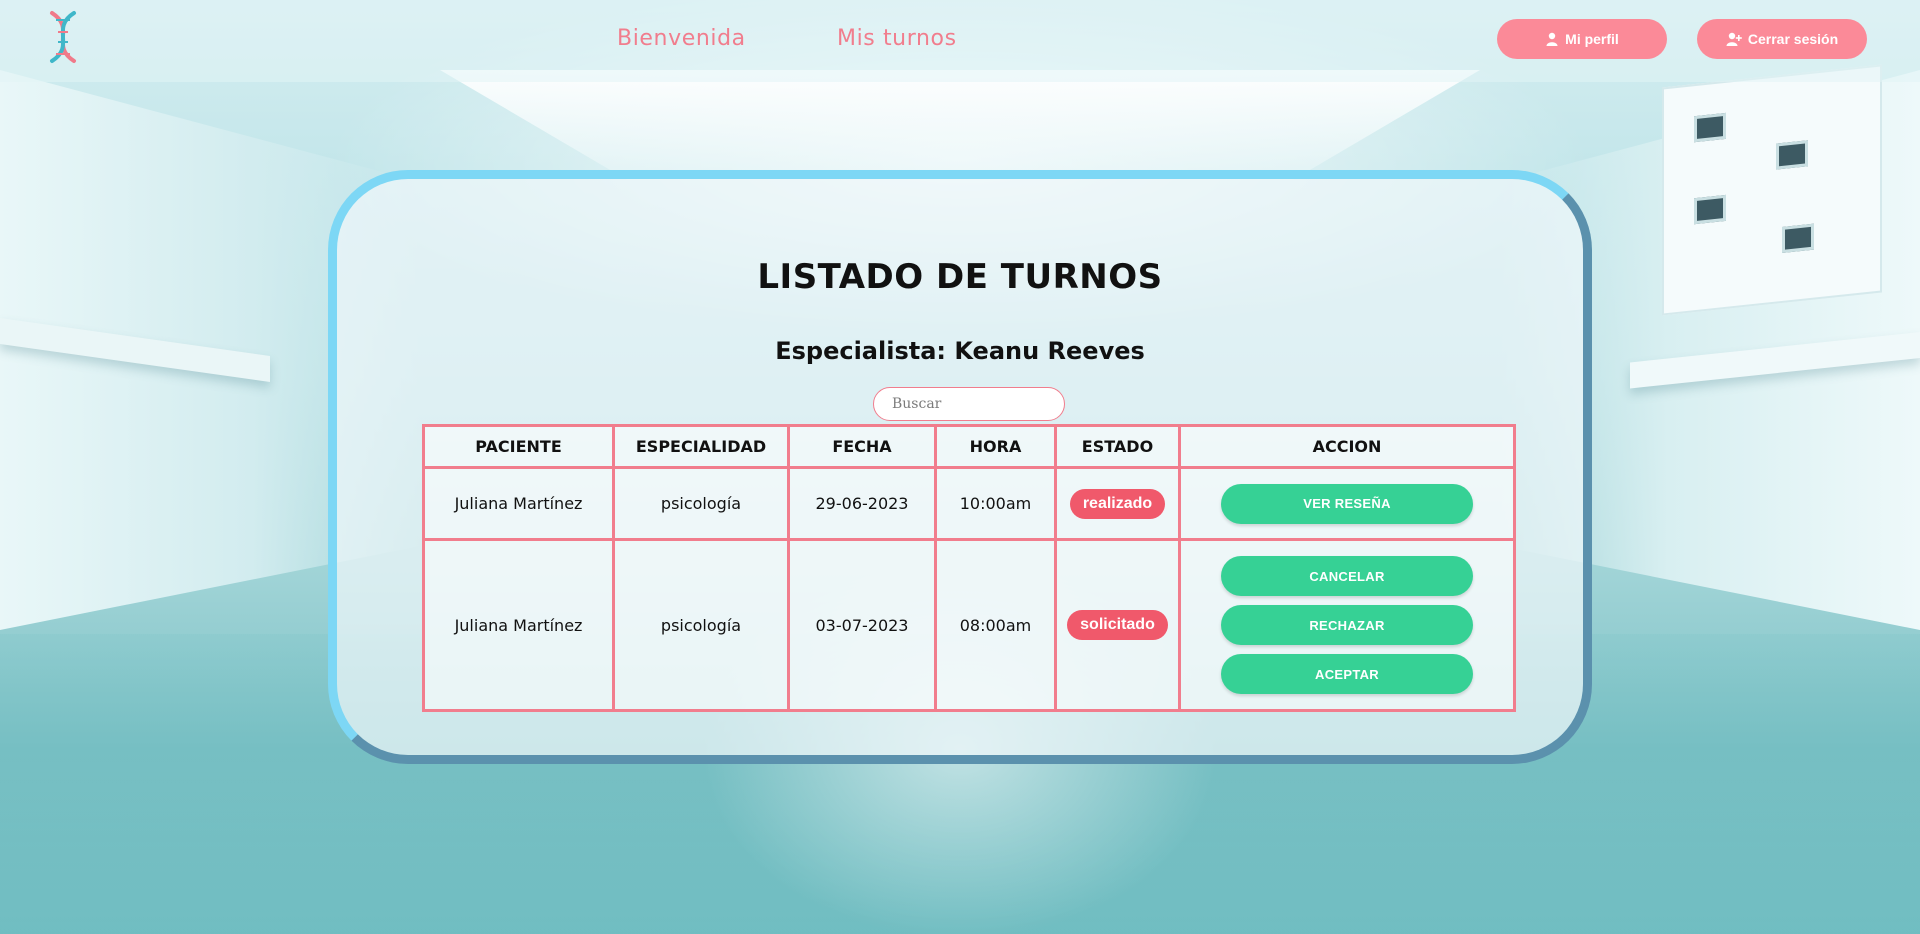 This screenshot has width=1920, height=934. I want to click on nav-link-bienvenida: Bienvenida, so click(681, 38).